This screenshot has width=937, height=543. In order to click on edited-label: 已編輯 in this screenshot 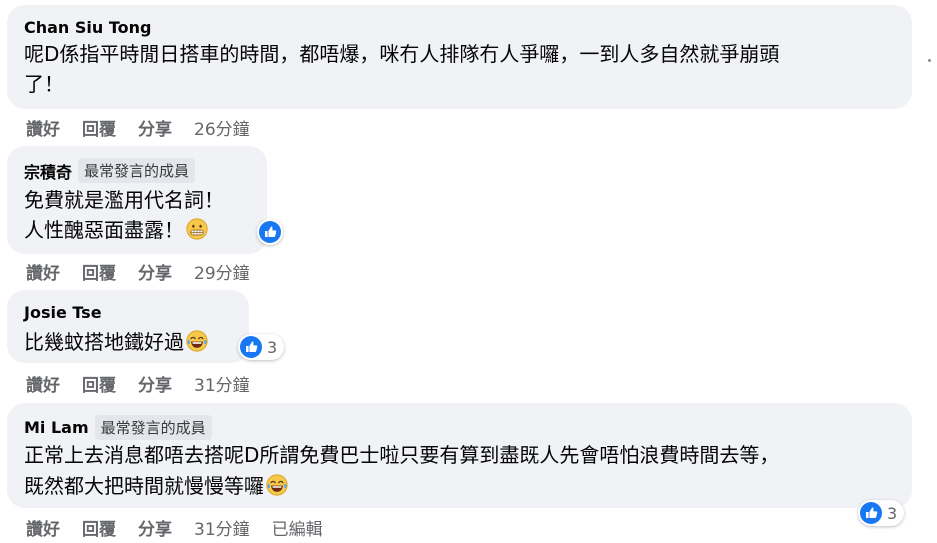, I will do `click(297, 527)`.